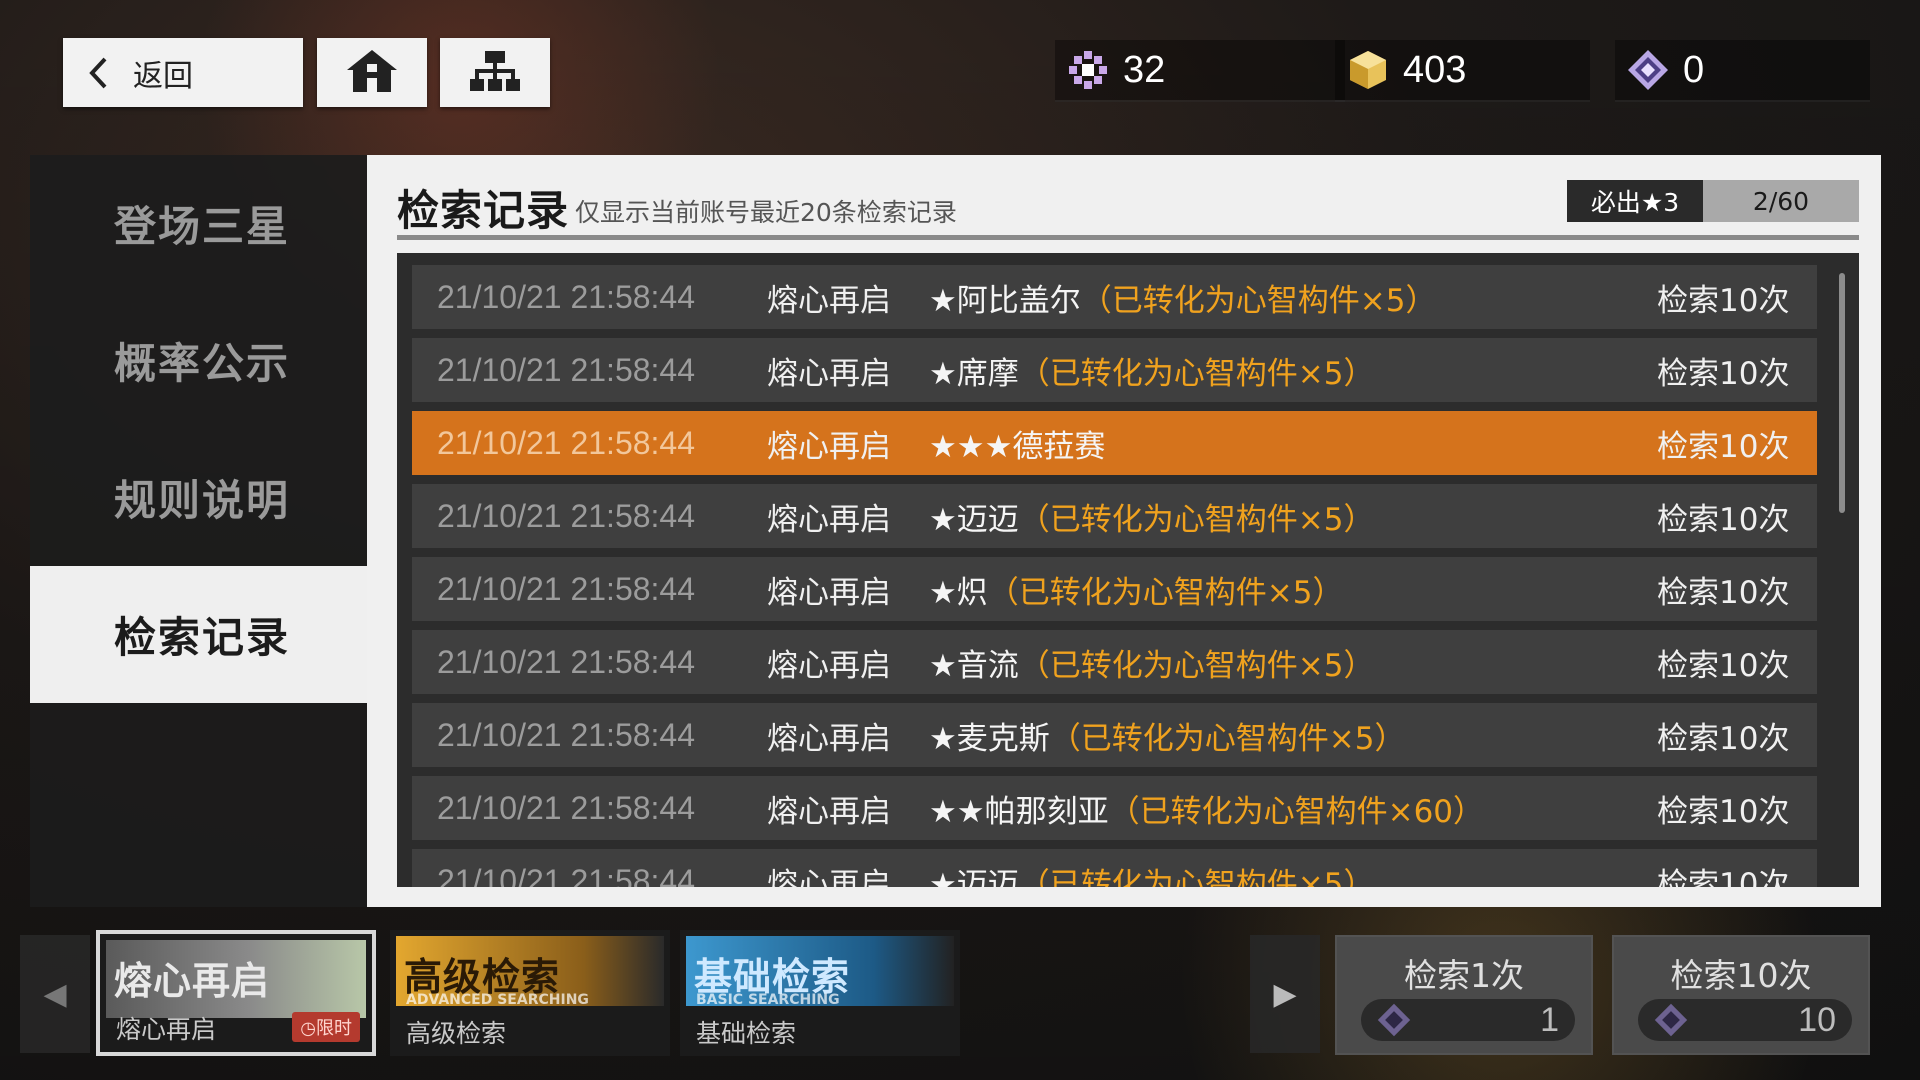  Describe the element at coordinates (1462, 71) in the screenshot. I see `resource-core: 403` at that location.